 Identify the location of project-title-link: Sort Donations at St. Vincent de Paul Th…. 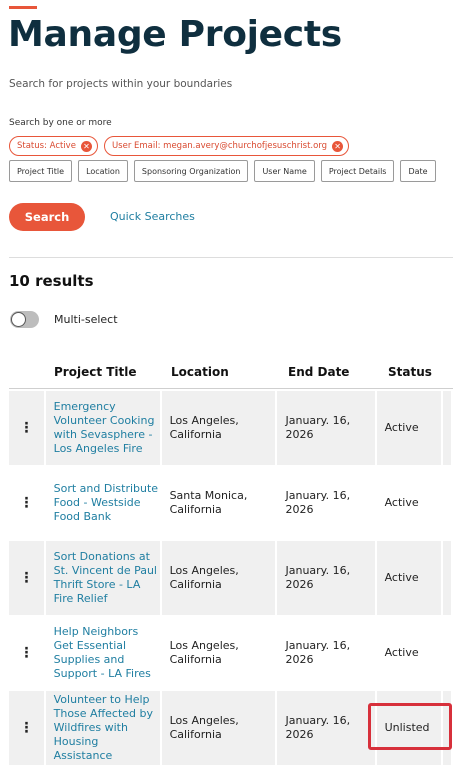
(107, 578).